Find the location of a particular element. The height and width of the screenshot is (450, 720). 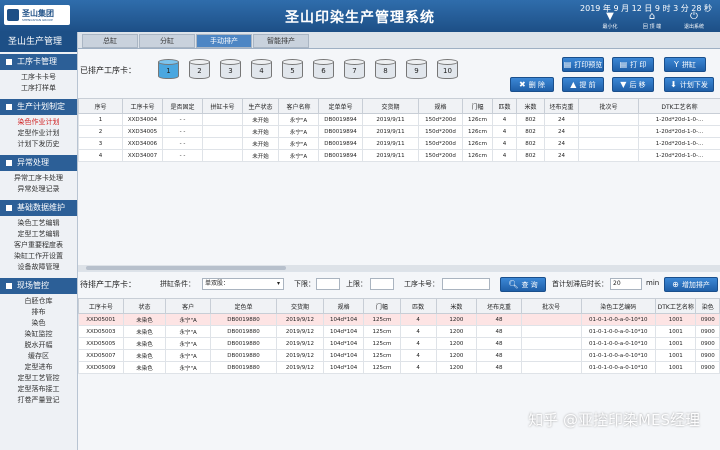

strand-select: 单双股： ▾ is located at coordinates (243, 284).